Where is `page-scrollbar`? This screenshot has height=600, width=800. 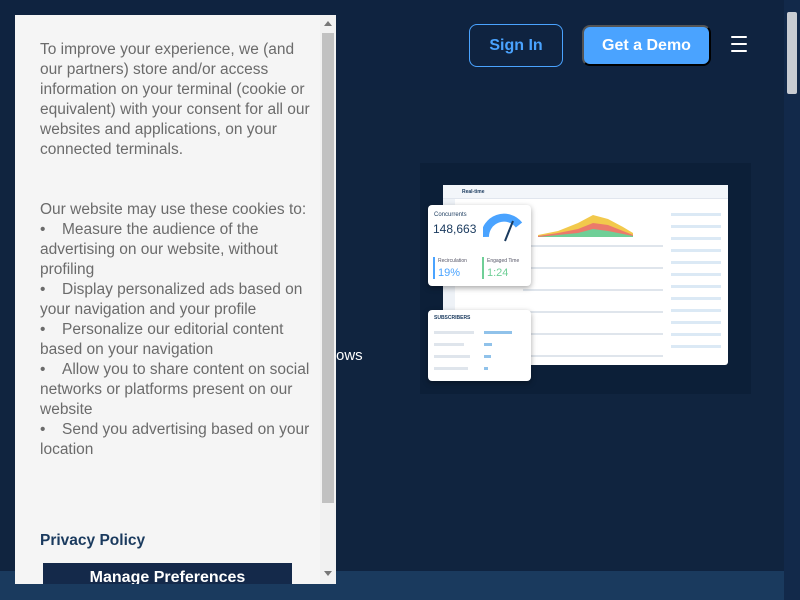 page-scrollbar is located at coordinates (792, 300).